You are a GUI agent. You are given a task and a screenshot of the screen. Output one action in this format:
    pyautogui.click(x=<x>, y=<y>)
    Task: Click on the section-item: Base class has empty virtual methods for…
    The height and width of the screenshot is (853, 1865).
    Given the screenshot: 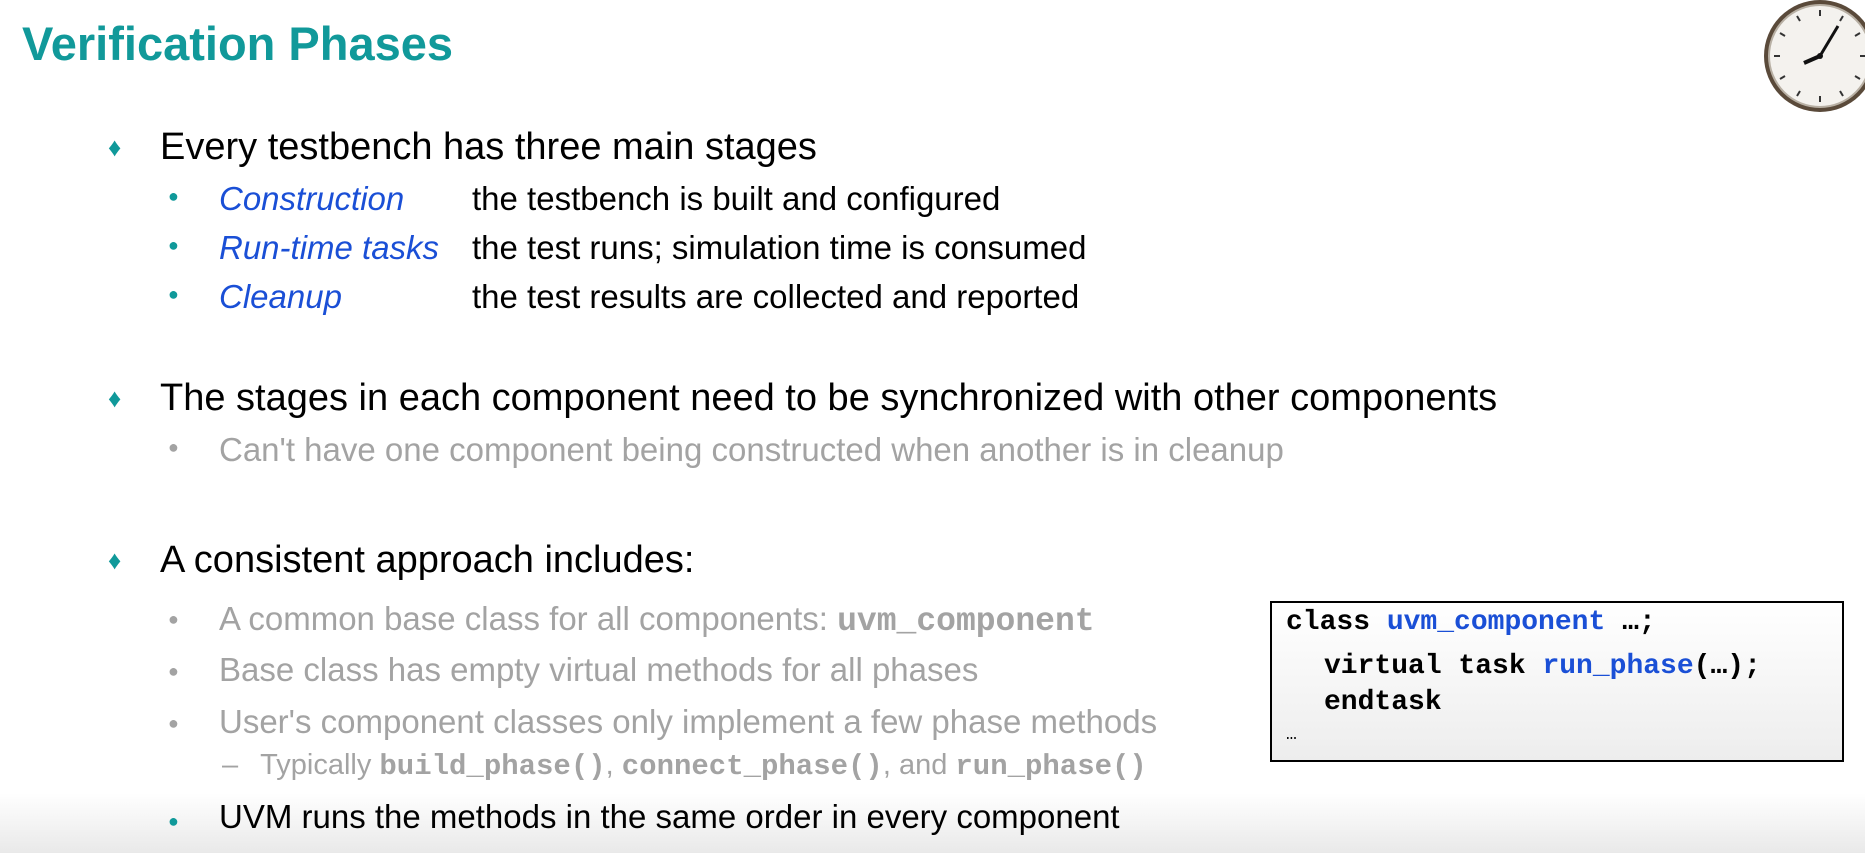 What is the action you would take?
    pyautogui.click(x=599, y=669)
    